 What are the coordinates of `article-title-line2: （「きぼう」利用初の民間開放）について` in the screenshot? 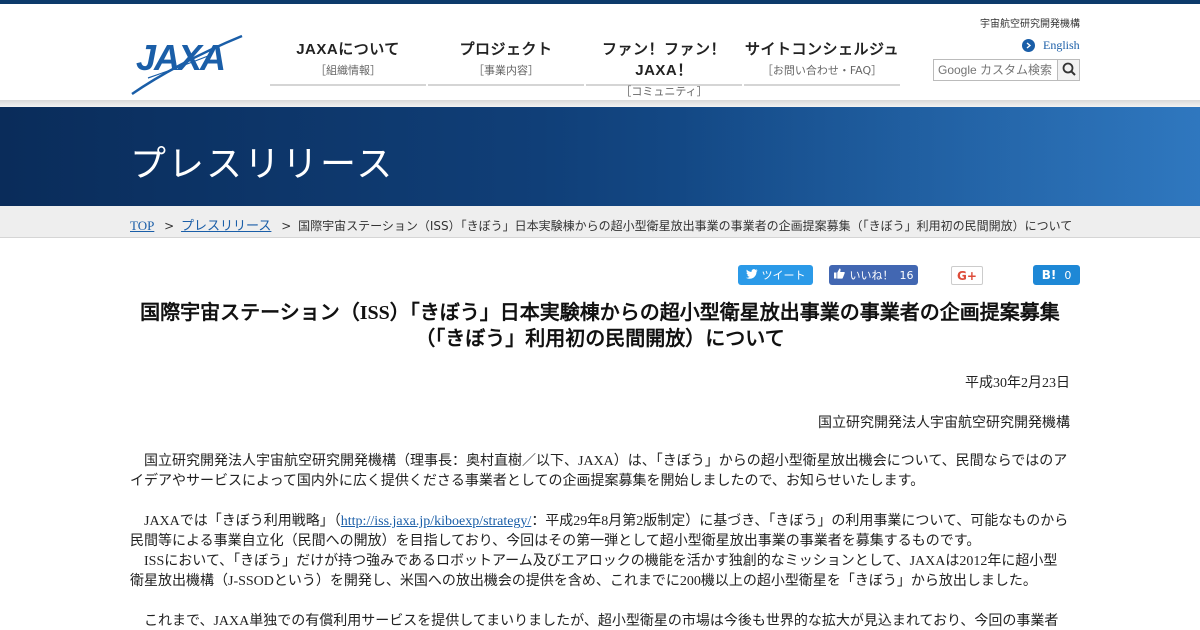 It's located at (600, 339).